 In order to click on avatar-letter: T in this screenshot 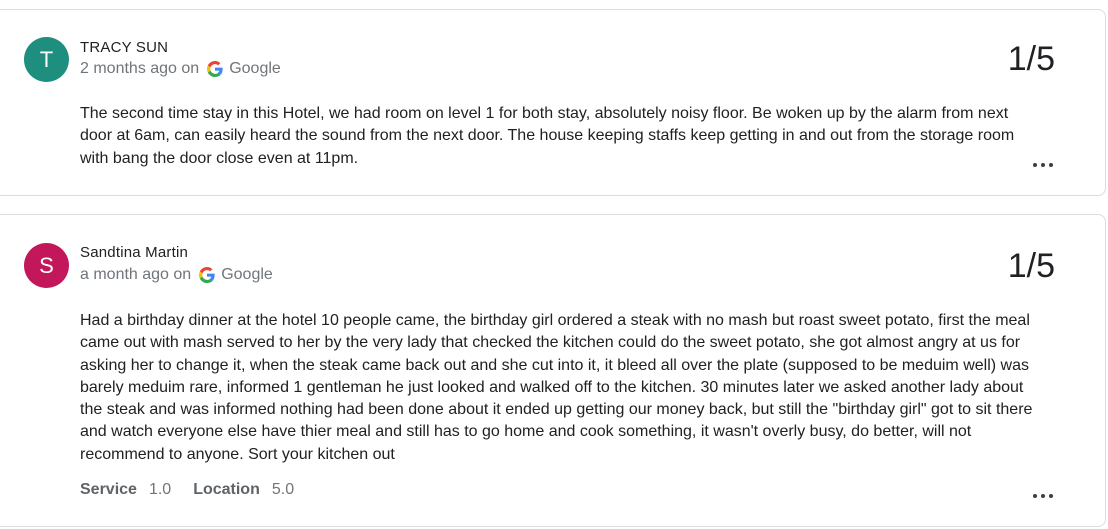, I will do `click(46, 59)`.